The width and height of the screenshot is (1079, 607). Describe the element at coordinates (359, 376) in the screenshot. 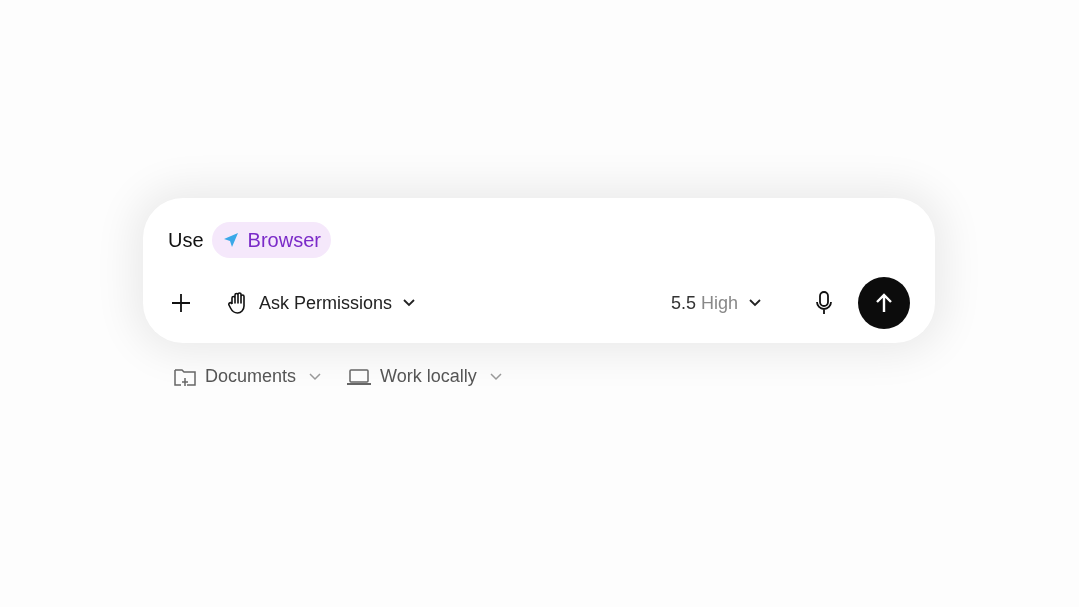

I see `laptop-icon` at that location.